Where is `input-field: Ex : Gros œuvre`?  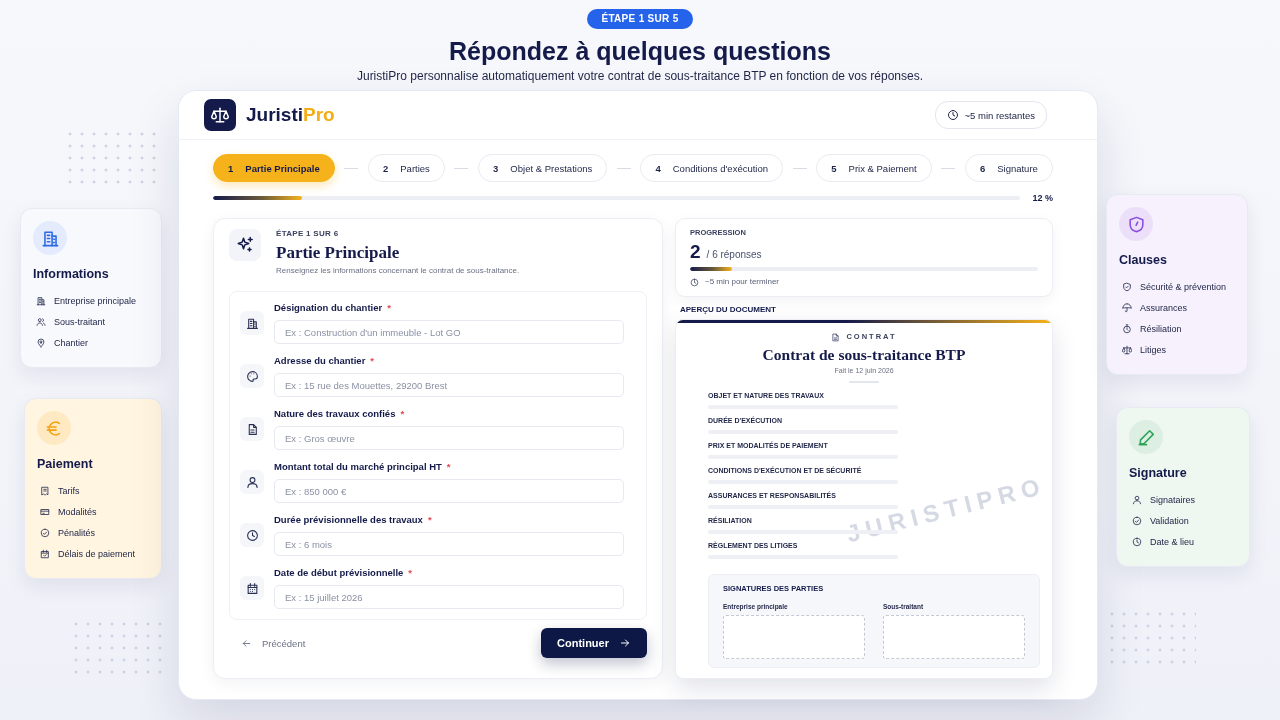
input-field: Ex : Gros œuvre is located at coordinates (449, 438).